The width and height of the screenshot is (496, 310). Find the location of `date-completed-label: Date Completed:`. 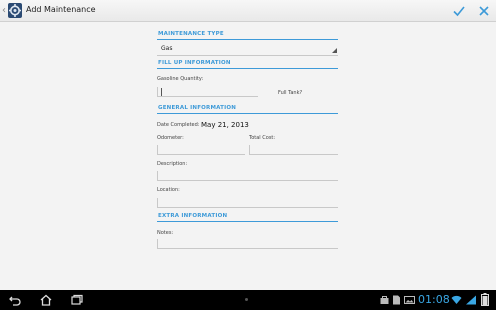

date-completed-label: Date Completed: is located at coordinates (178, 125).